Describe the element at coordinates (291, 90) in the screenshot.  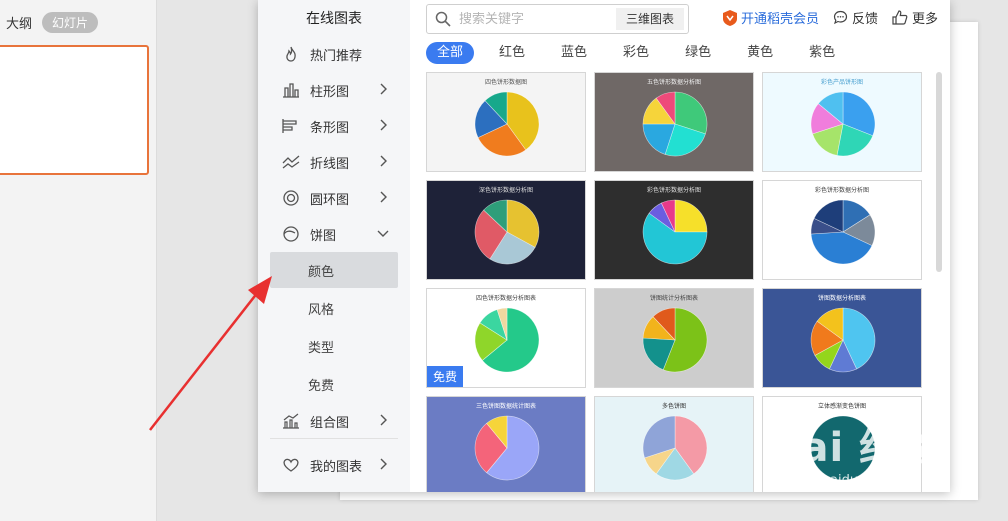
I see `bar-chart-icon` at that location.